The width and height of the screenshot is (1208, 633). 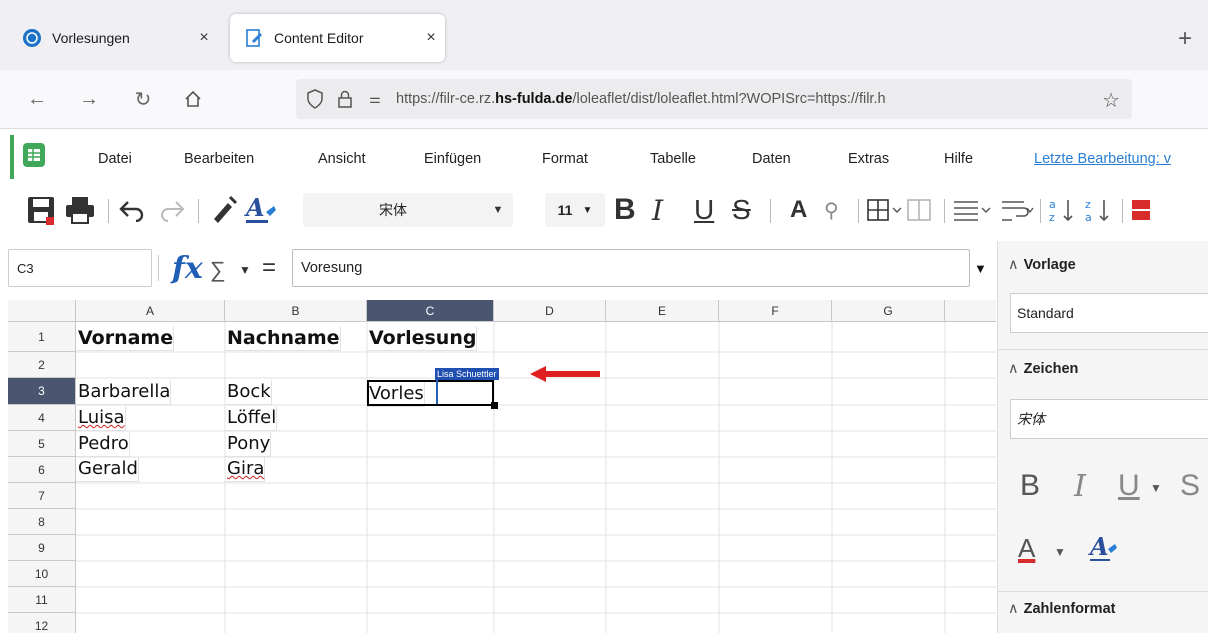 I want to click on insert-row-icon, so click(x=1141, y=210).